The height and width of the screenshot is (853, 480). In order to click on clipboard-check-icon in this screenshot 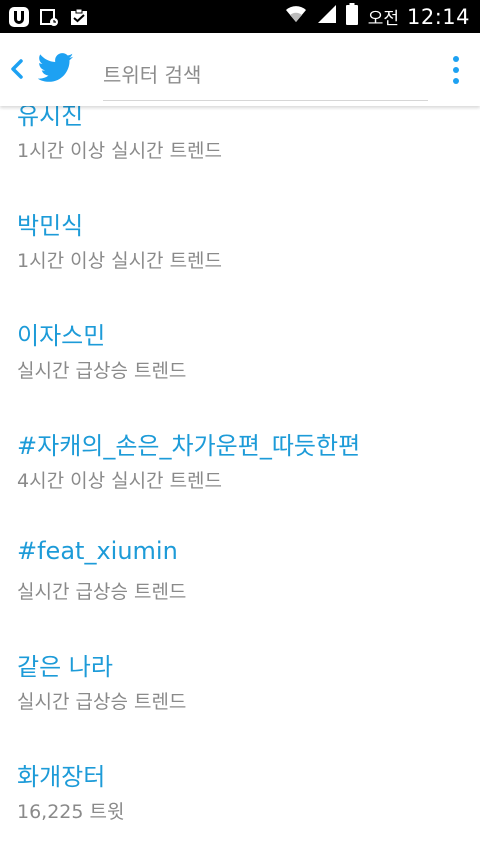, I will do `click(79, 17)`.